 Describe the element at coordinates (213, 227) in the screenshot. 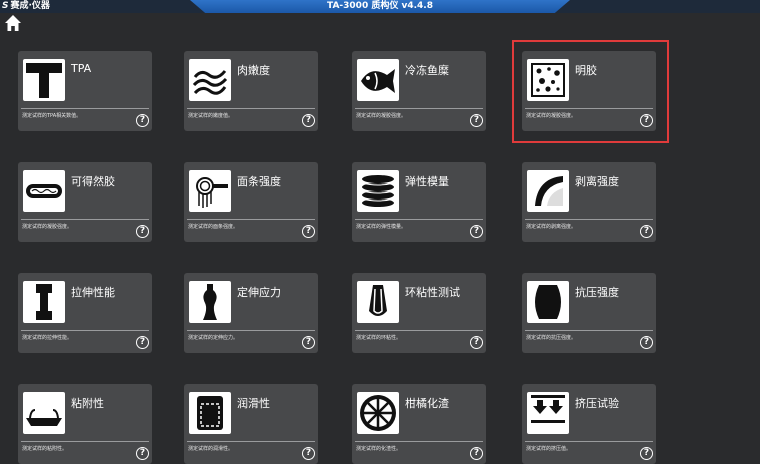

I see `tile-description: 测定试样的面条强度。` at that location.